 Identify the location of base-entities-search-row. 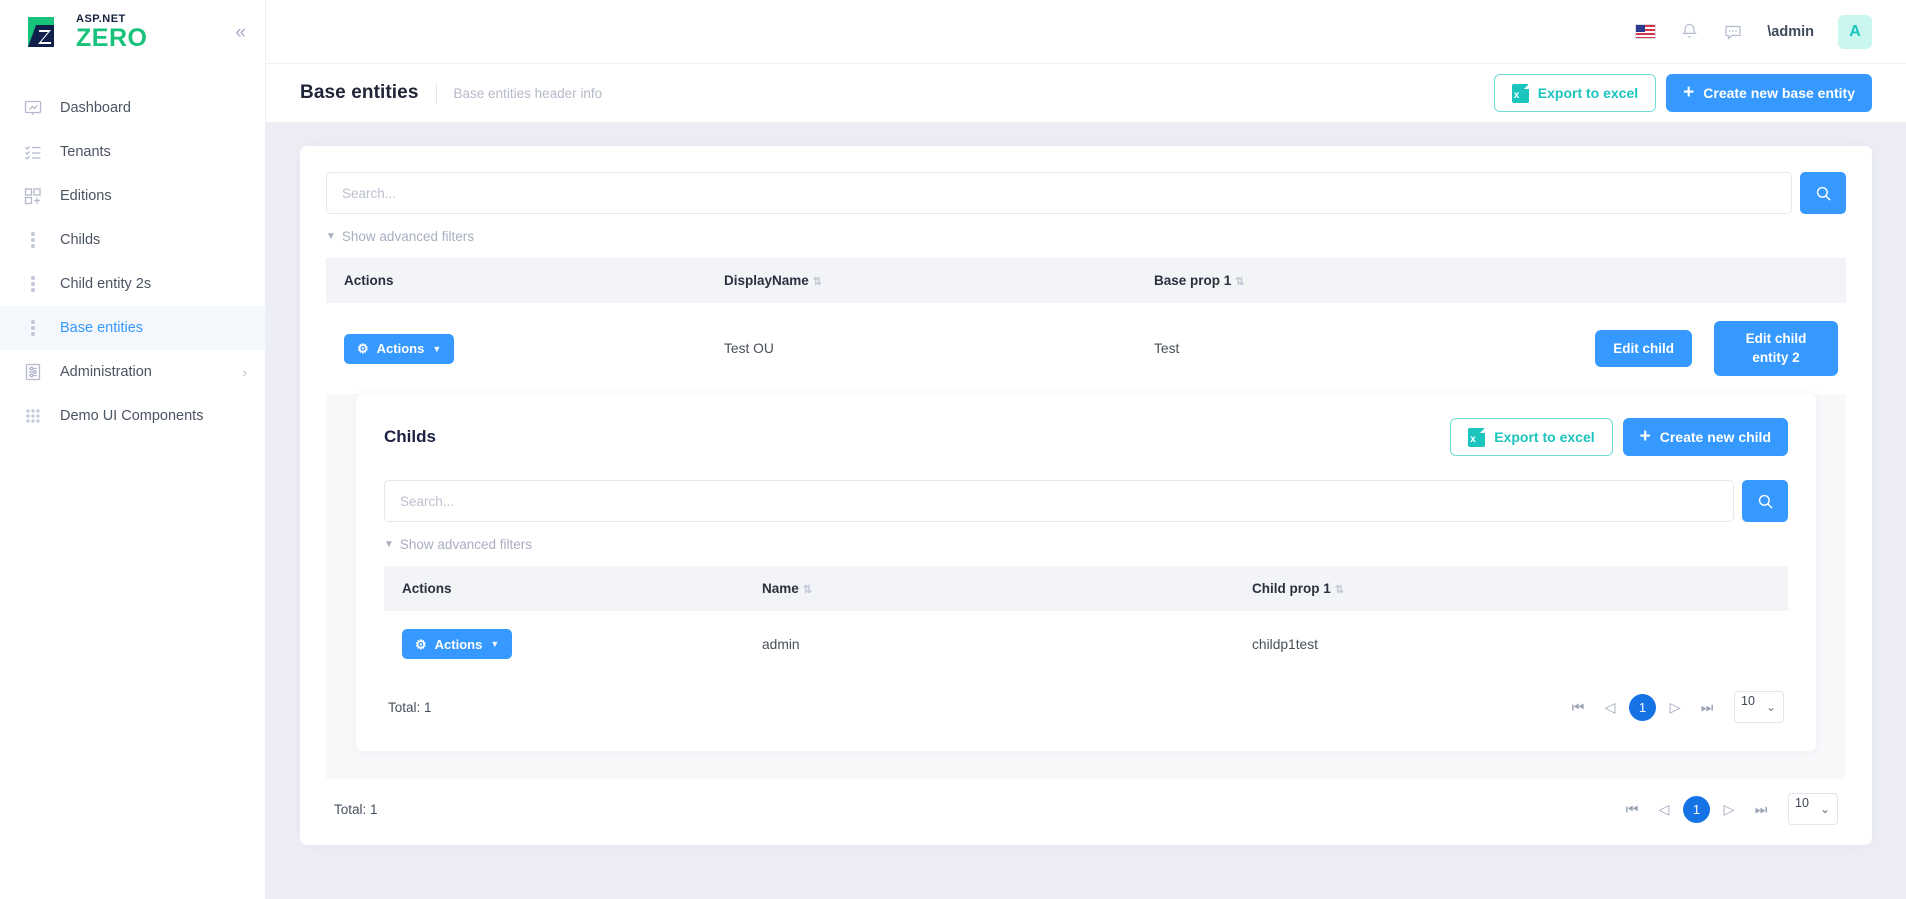
(1086, 193).